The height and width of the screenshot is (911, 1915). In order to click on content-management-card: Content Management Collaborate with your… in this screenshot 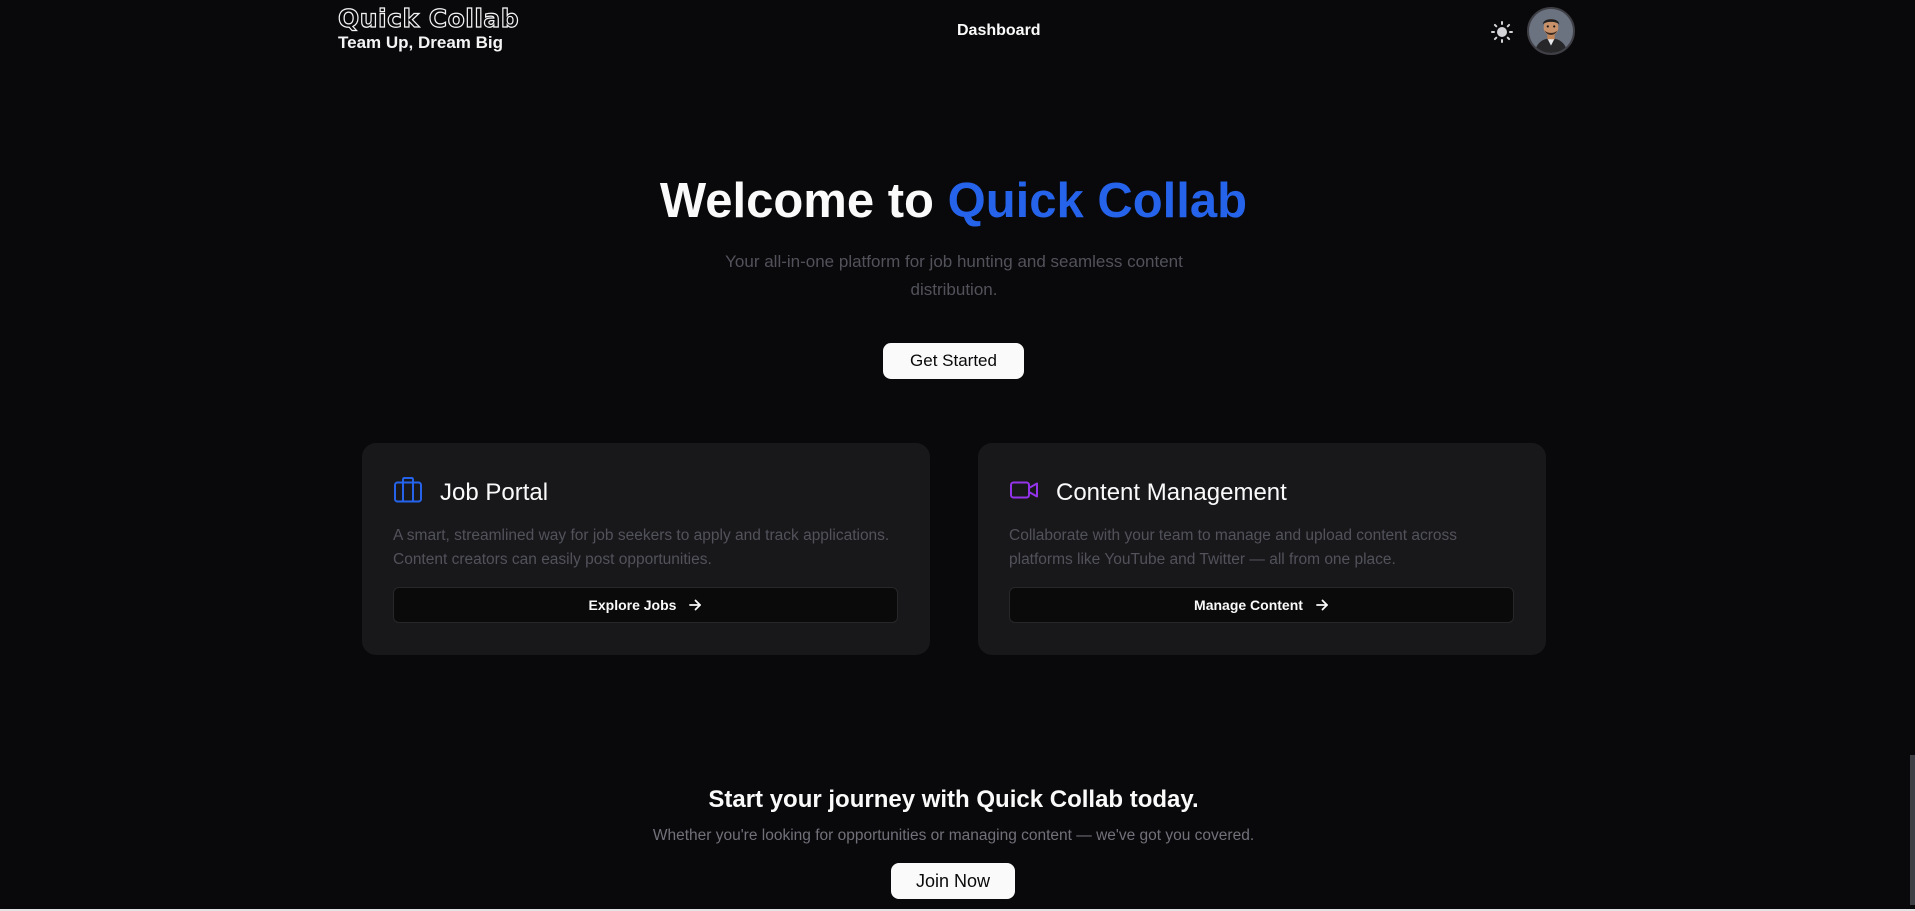, I will do `click(1262, 549)`.